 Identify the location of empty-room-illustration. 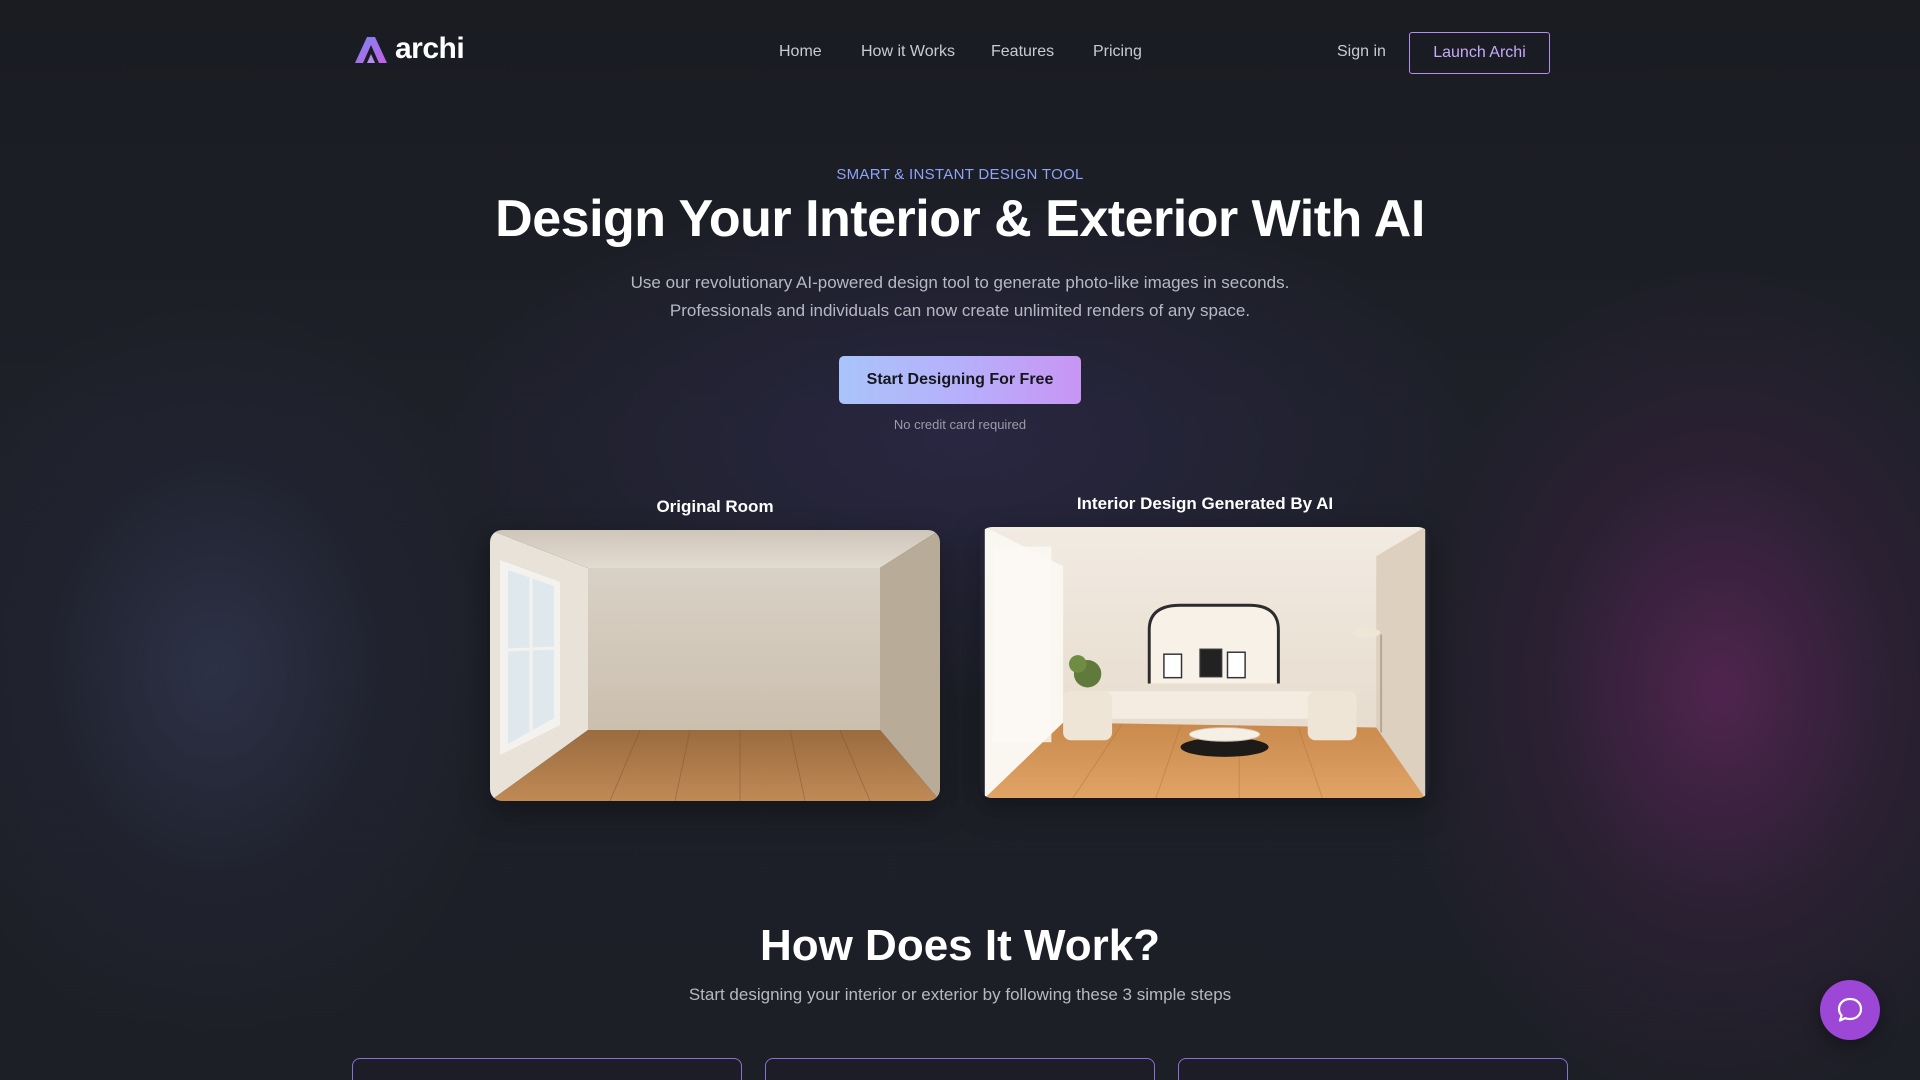
(715, 665).